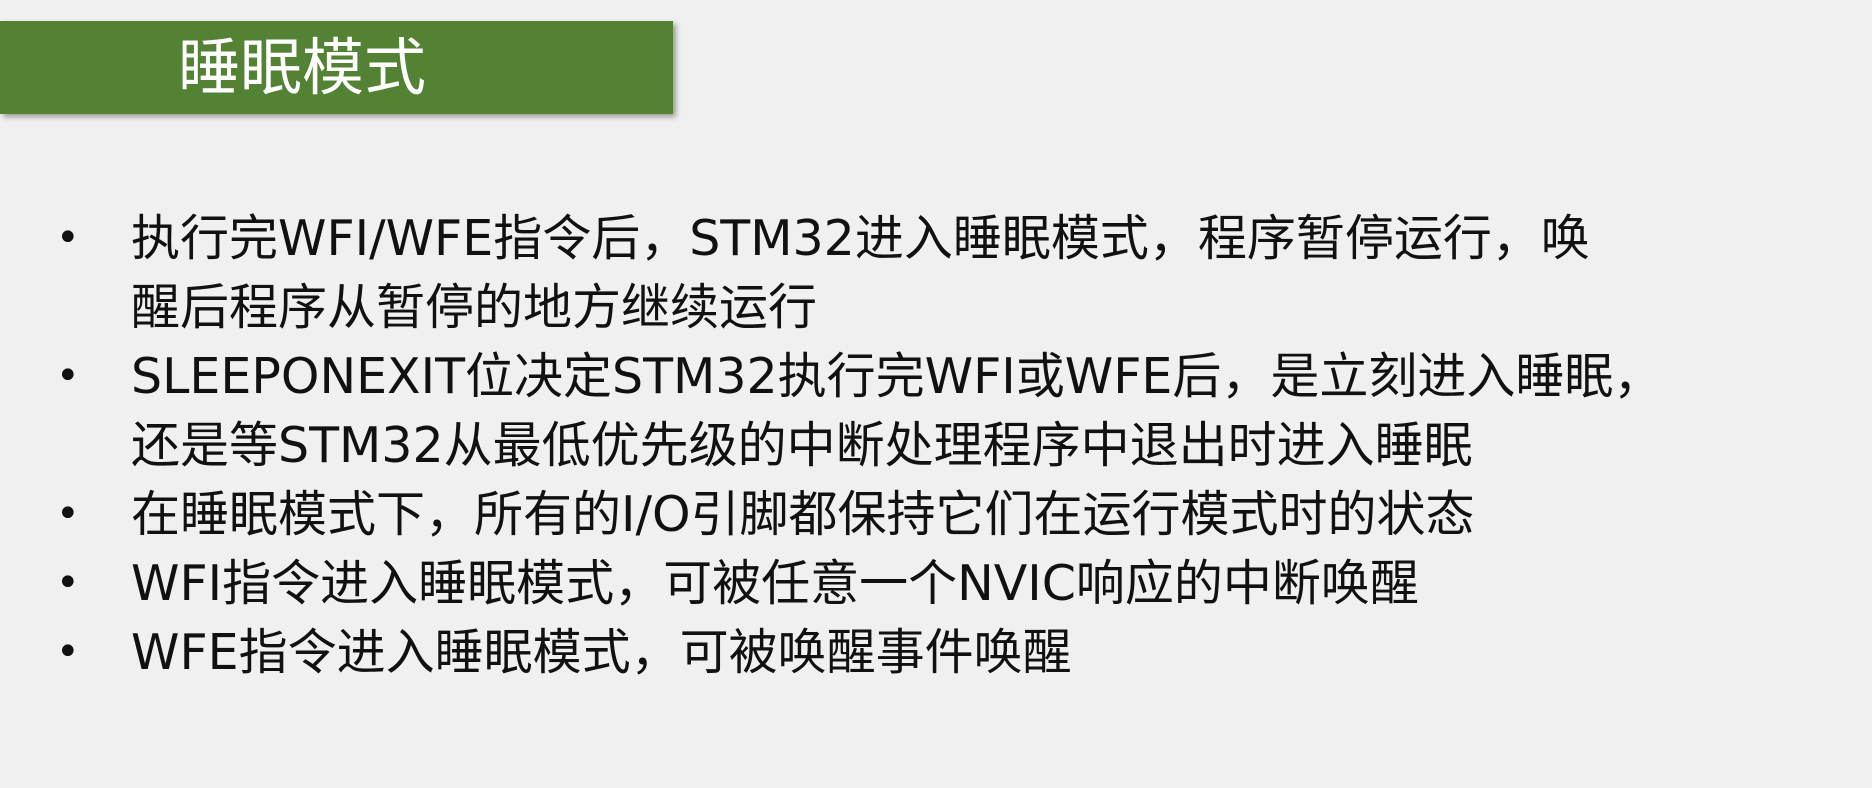 Image resolution: width=1872 pixels, height=788 pixels. What do you see at coordinates (803, 514) in the screenshot?
I see `bullet-text: 在睡眠模式下，所有的I/O引脚都保持它们在运行模式时的状态` at bounding box center [803, 514].